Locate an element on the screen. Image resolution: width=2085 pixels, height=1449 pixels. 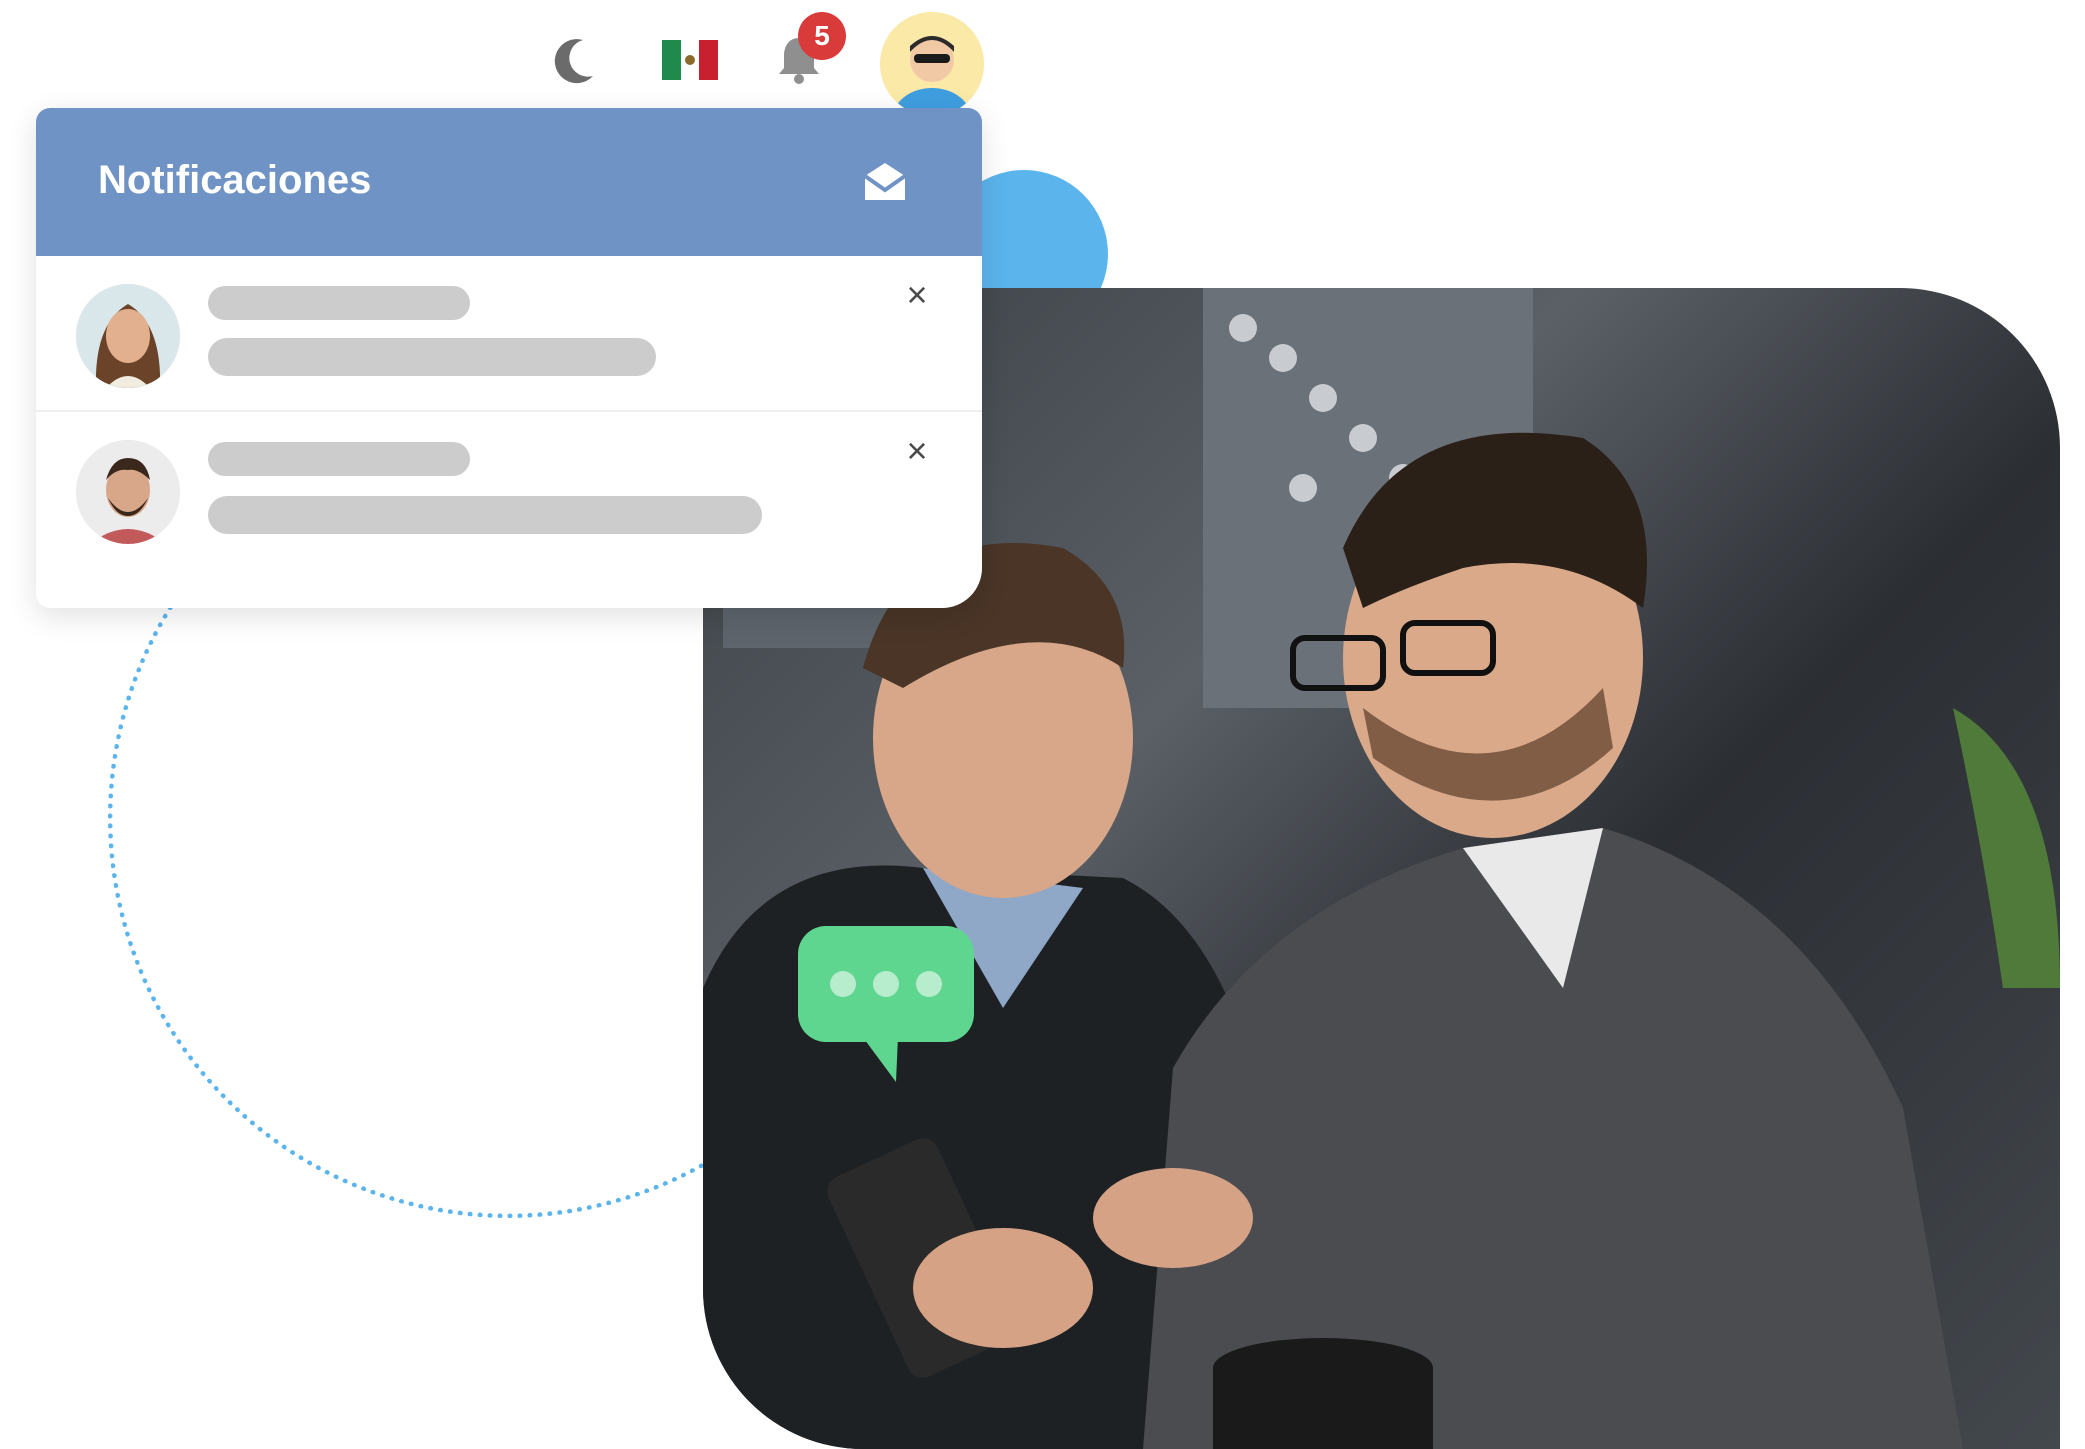
mexico-flag-icon is located at coordinates (690, 60).